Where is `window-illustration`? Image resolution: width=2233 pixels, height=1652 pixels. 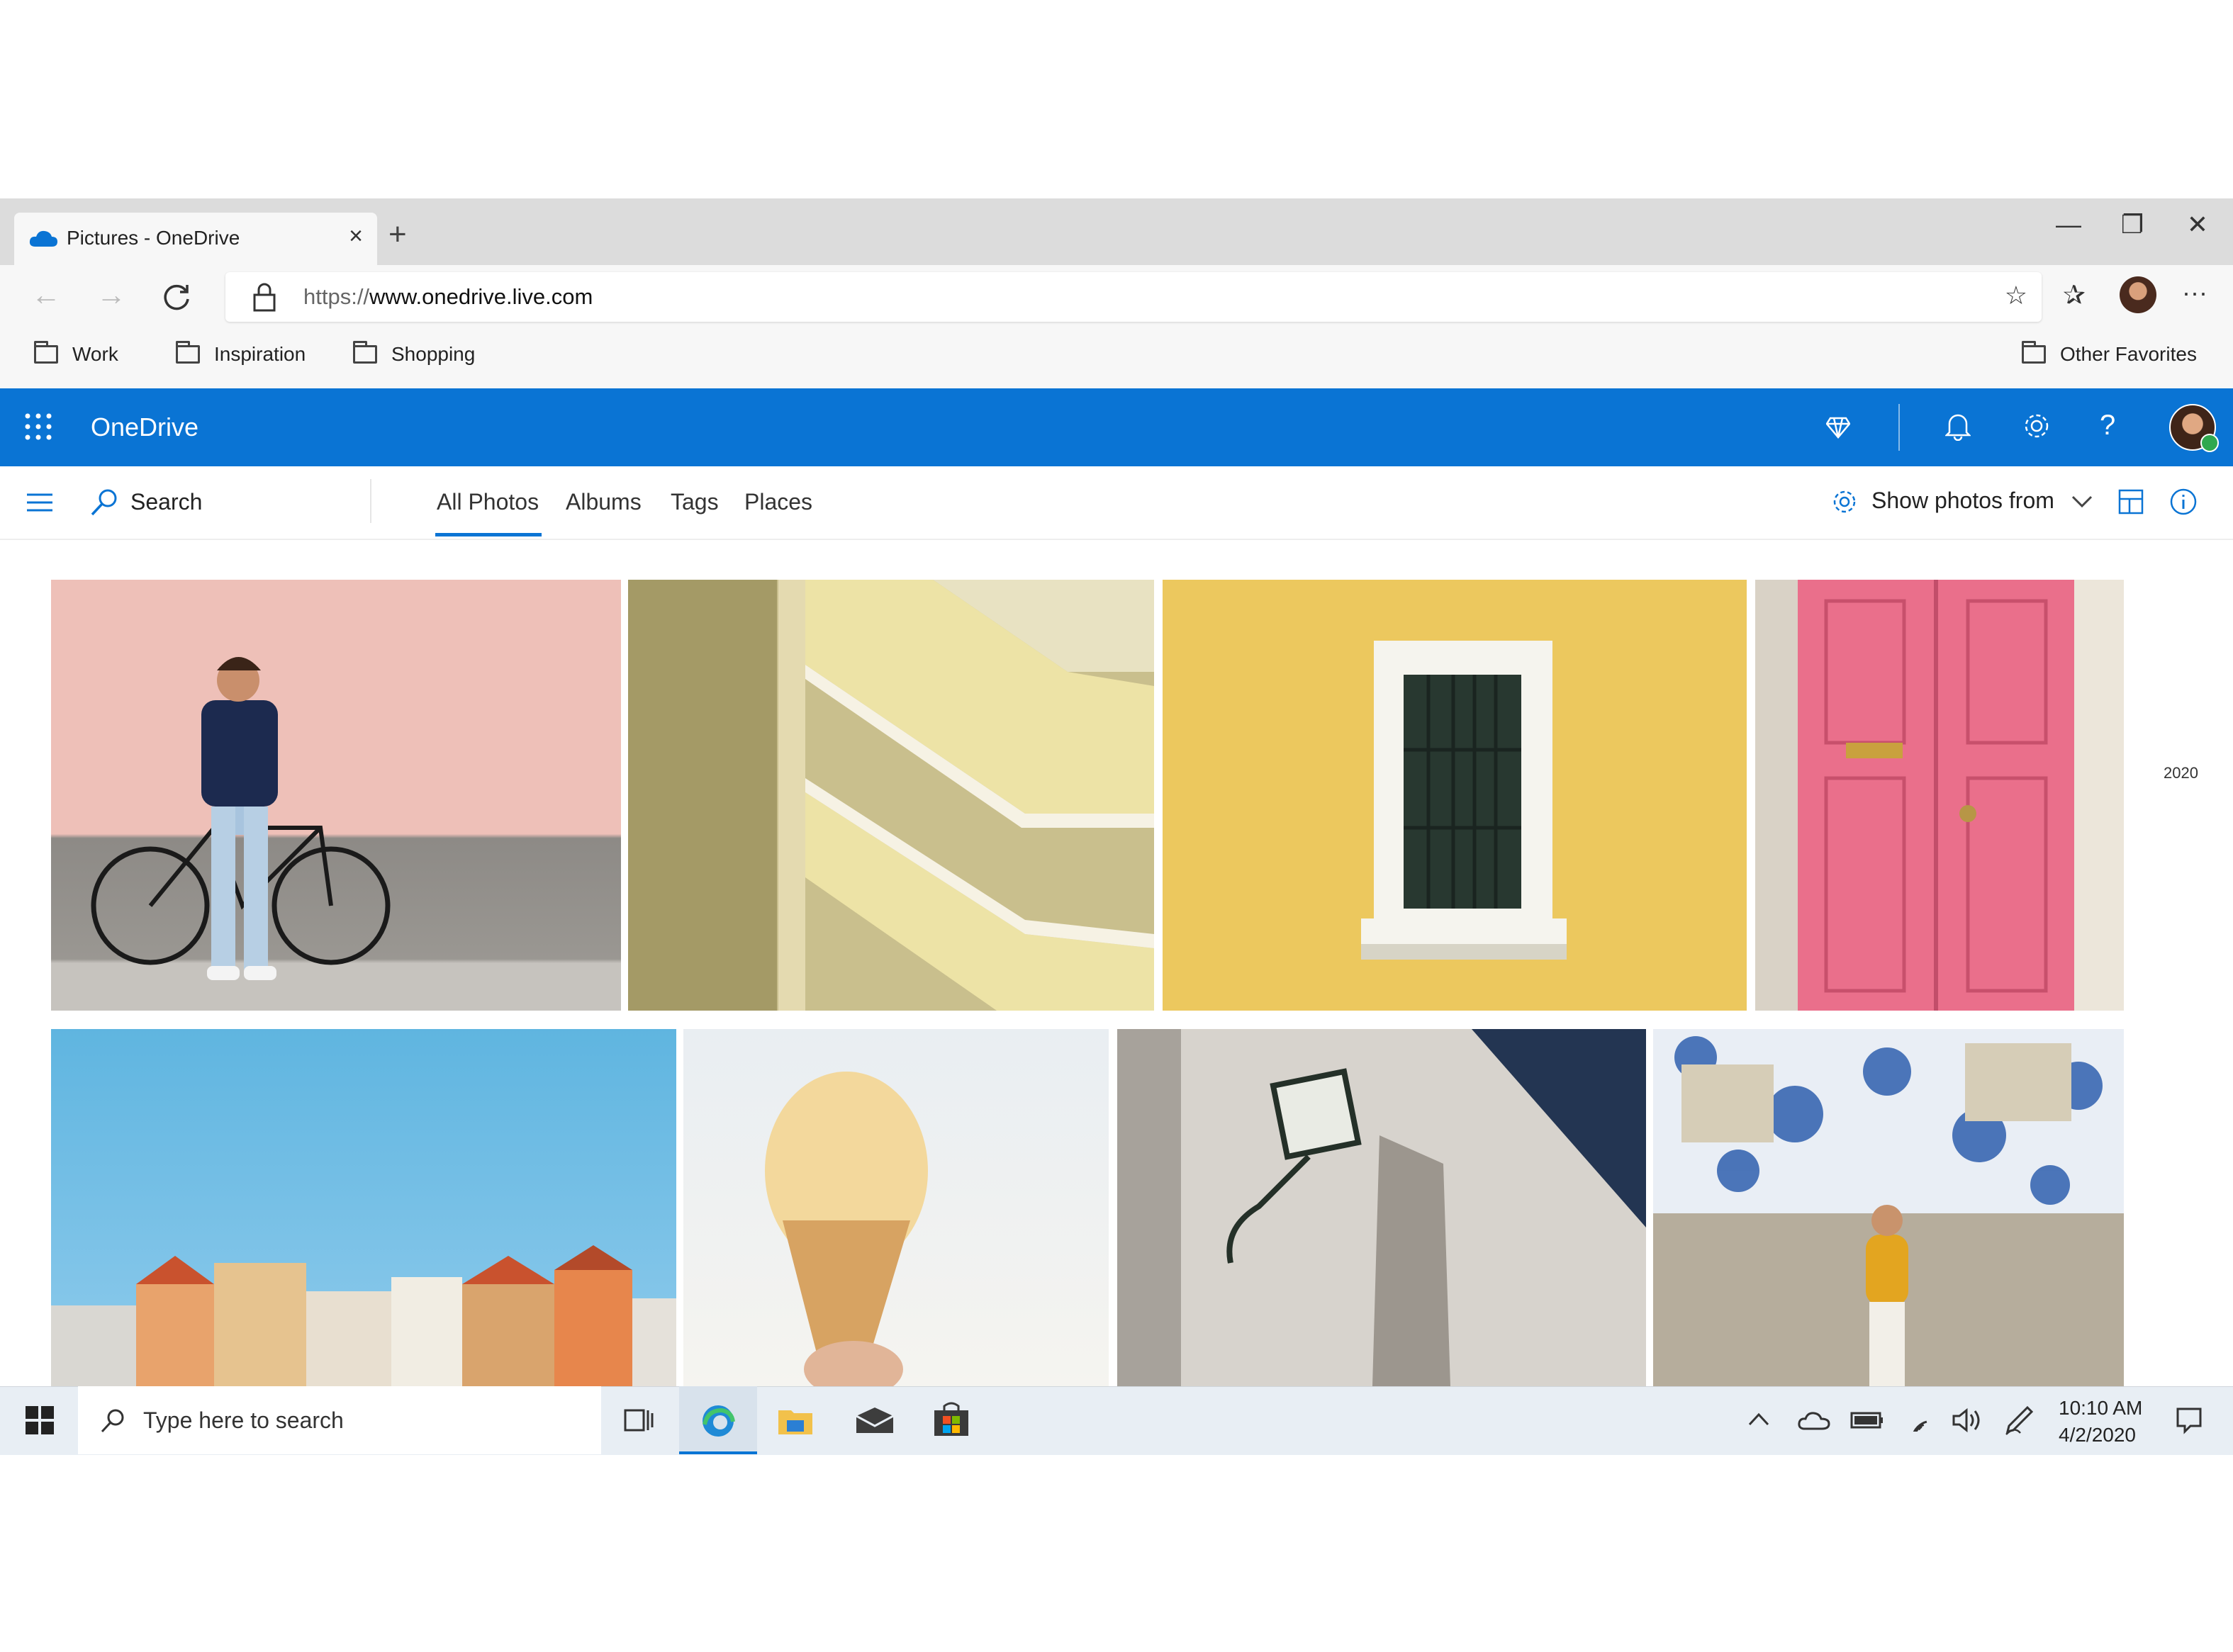 window-illustration is located at coordinates (1464, 800).